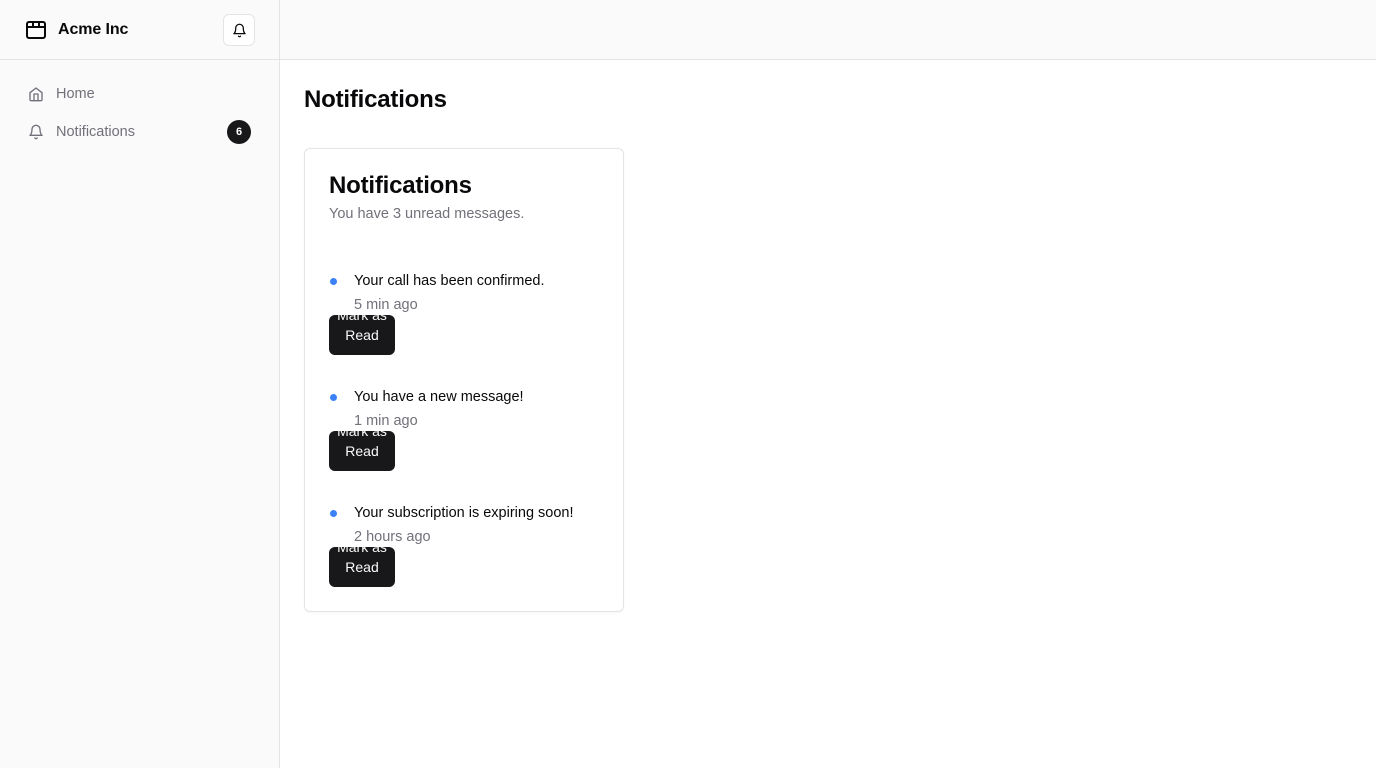 Image resolution: width=1376 pixels, height=768 pixels. Describe the element at coordinates (386, 305) in the screenshot. I see `notification-time: 5 min ago` at that location.